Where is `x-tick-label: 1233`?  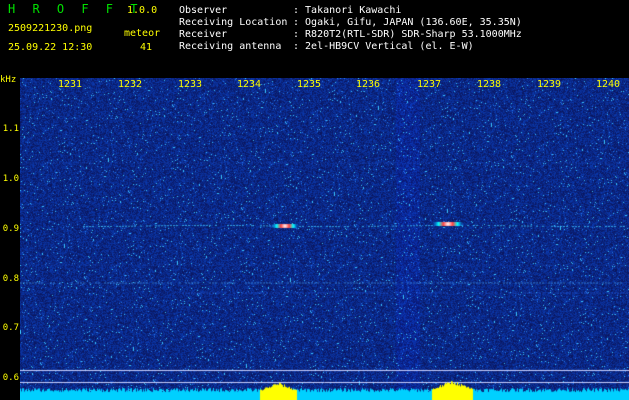
x-tick-label: 1233 is located at coordinates (190, 84).